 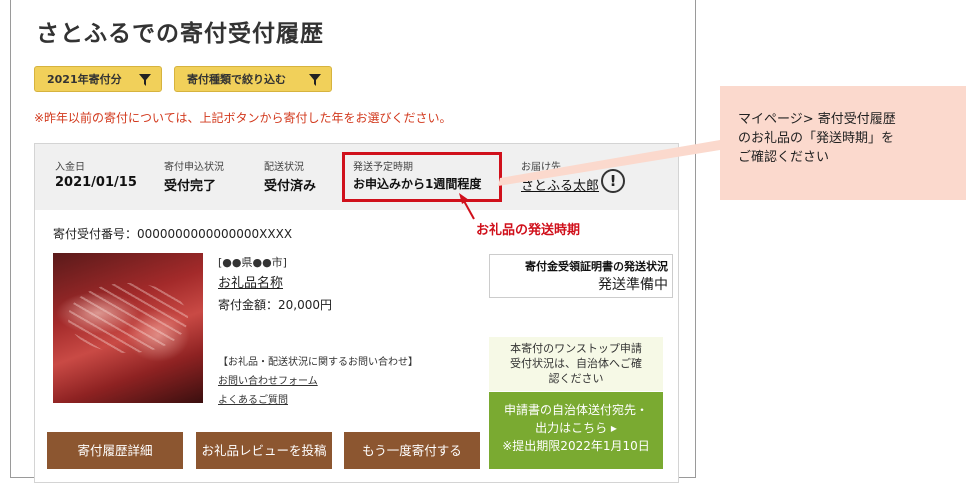 What do you see at coordinates (469, 210) in the screenshot?
I see `red-arrow-line` at bounding box center [469, 210].